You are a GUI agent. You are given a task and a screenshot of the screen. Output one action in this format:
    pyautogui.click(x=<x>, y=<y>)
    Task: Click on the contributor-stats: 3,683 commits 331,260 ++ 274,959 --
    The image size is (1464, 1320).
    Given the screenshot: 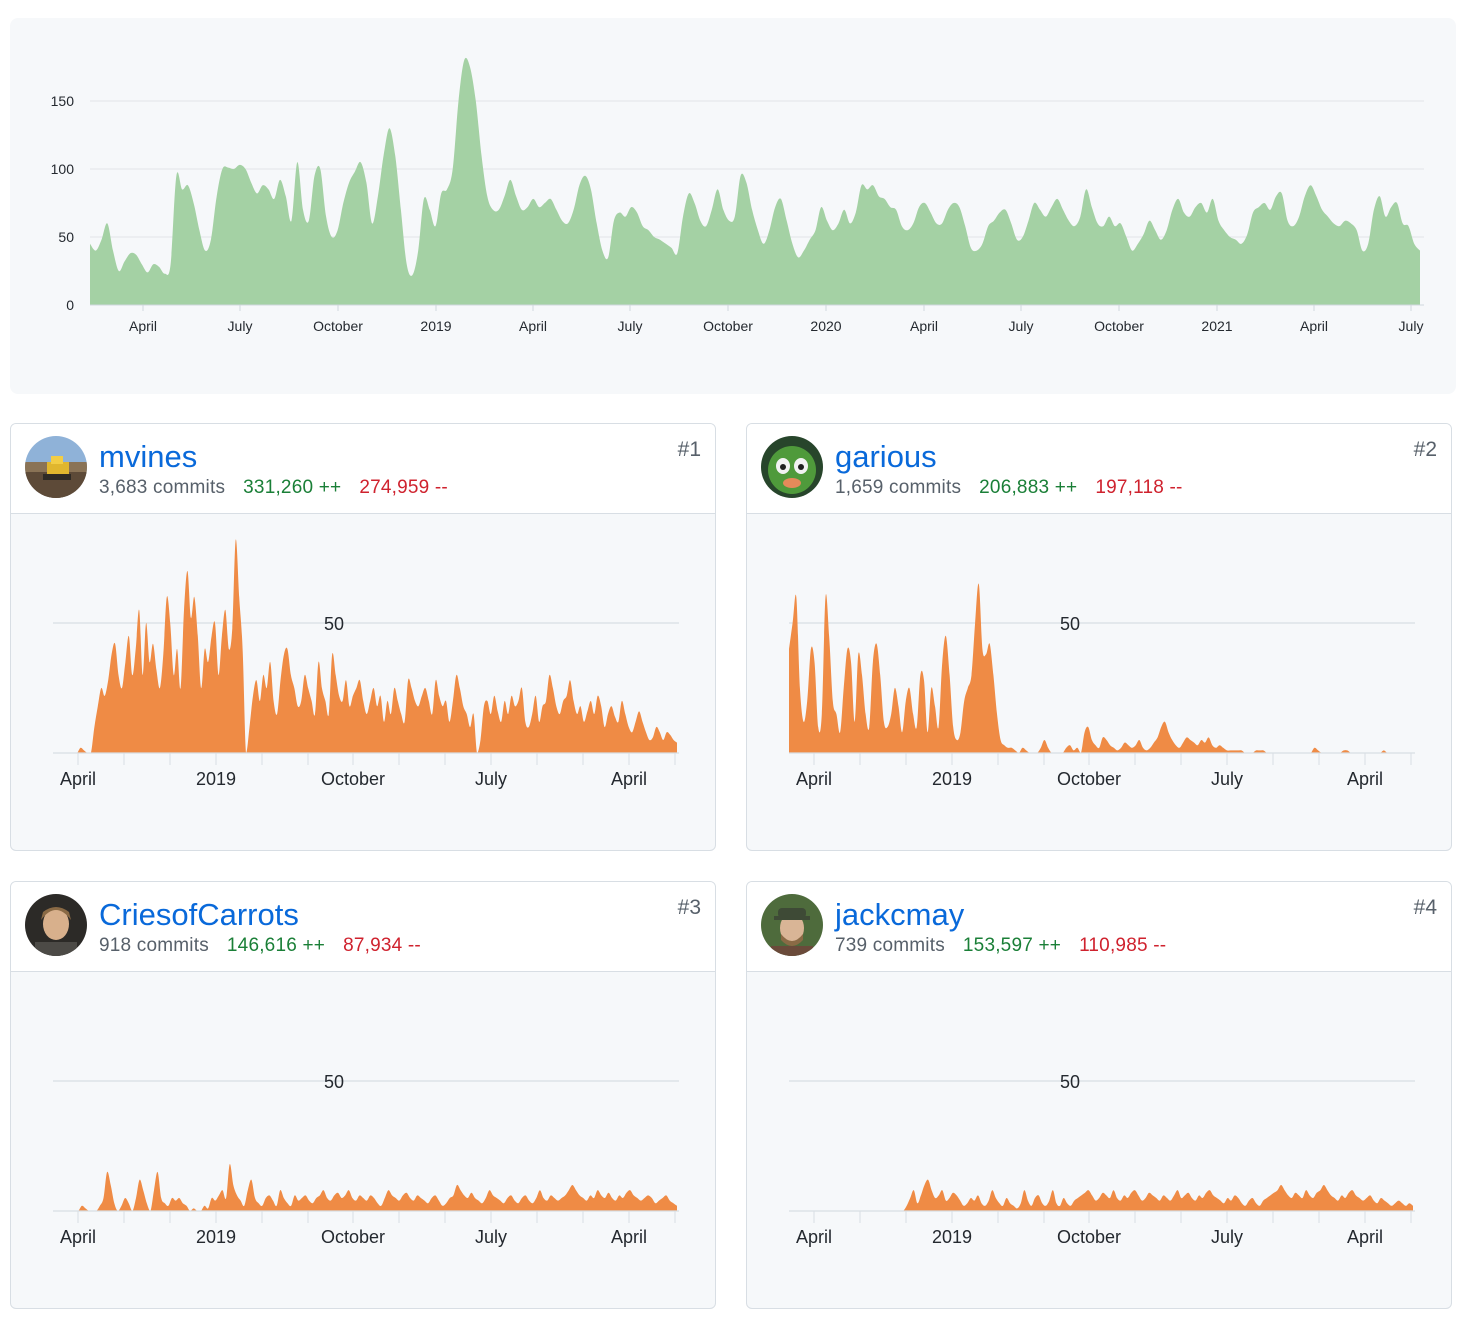 What is the action you would take?
    pyautogui.click(x=273, y=488)
    